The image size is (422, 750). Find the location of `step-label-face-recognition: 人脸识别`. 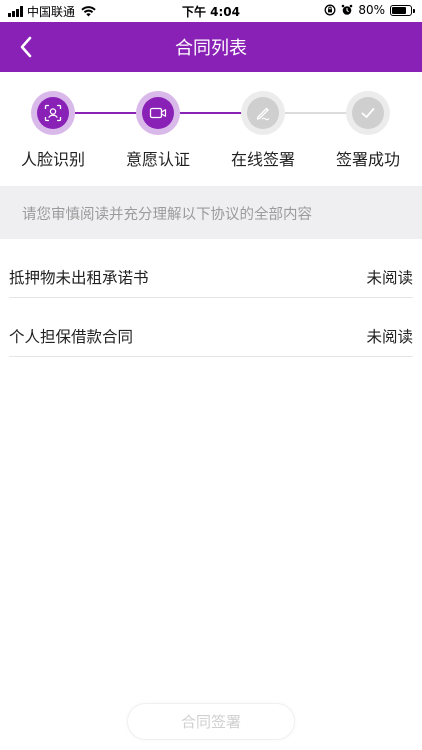

step-label-face-recognition: 人脸识别 is located at coordinates (52, 159).